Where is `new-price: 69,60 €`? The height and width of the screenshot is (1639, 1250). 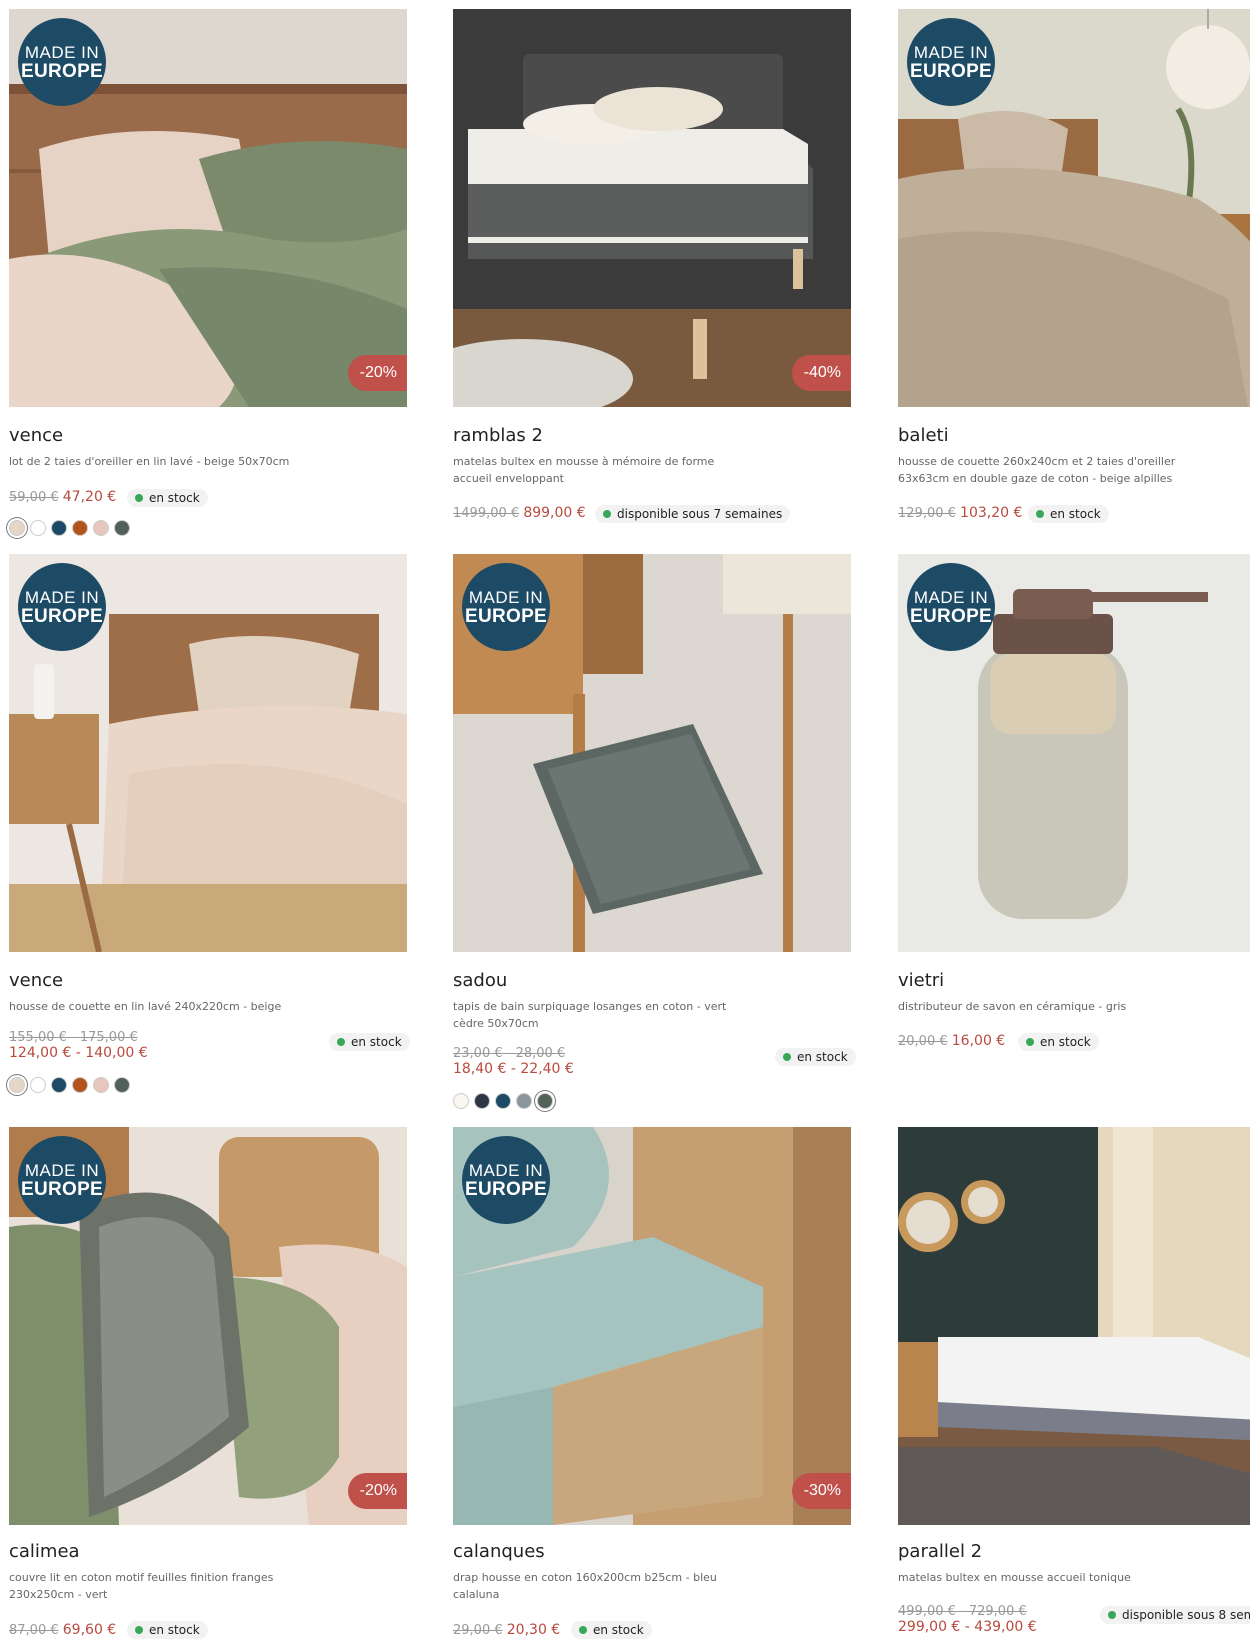
new-price: 69,60 € is located at coordinates (89, 1630).